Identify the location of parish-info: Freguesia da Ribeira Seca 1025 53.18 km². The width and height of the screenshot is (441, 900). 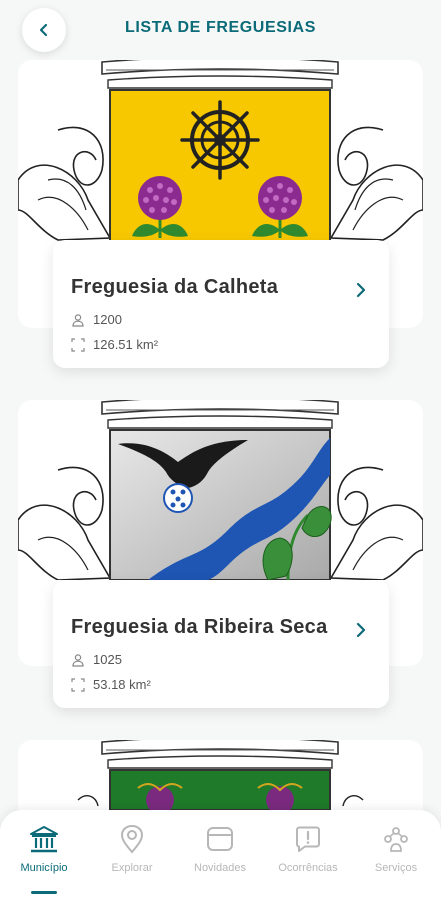
(221, 644).